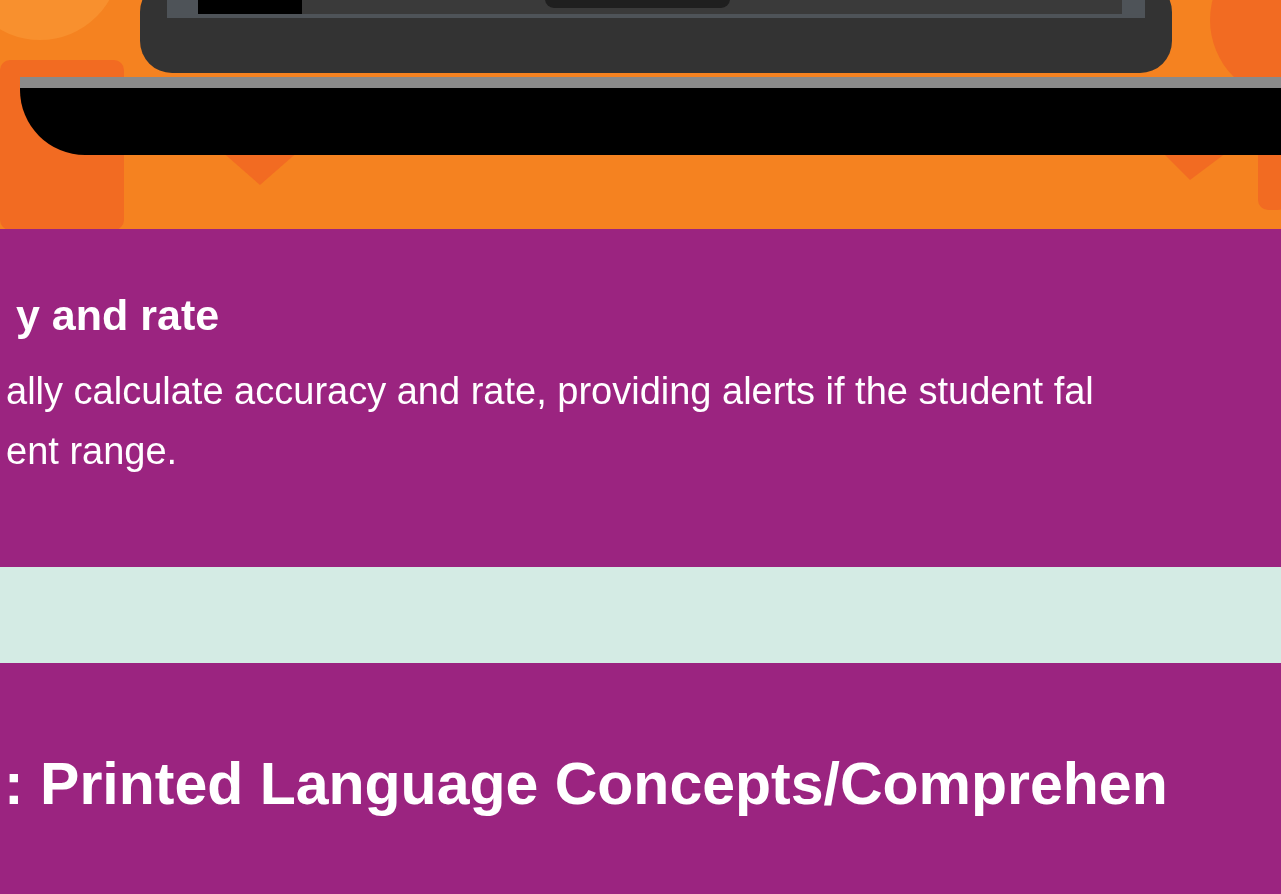 The image size is (1281, 894). I want to click on feature-heading: y and rate, so click(118, 315).